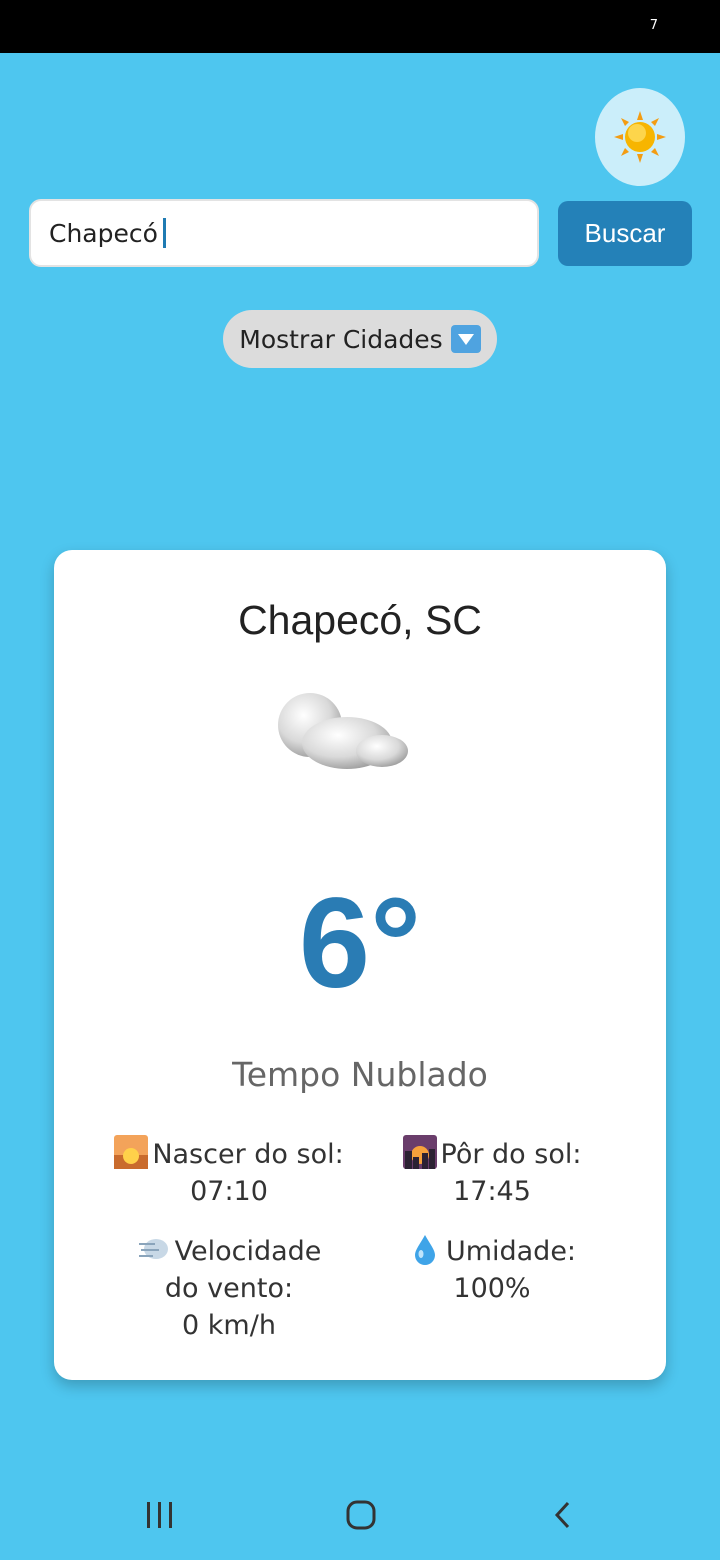 The width and height of the screenshot is (720, 1560). I want to click on cloud-icon, so click(343, 731).